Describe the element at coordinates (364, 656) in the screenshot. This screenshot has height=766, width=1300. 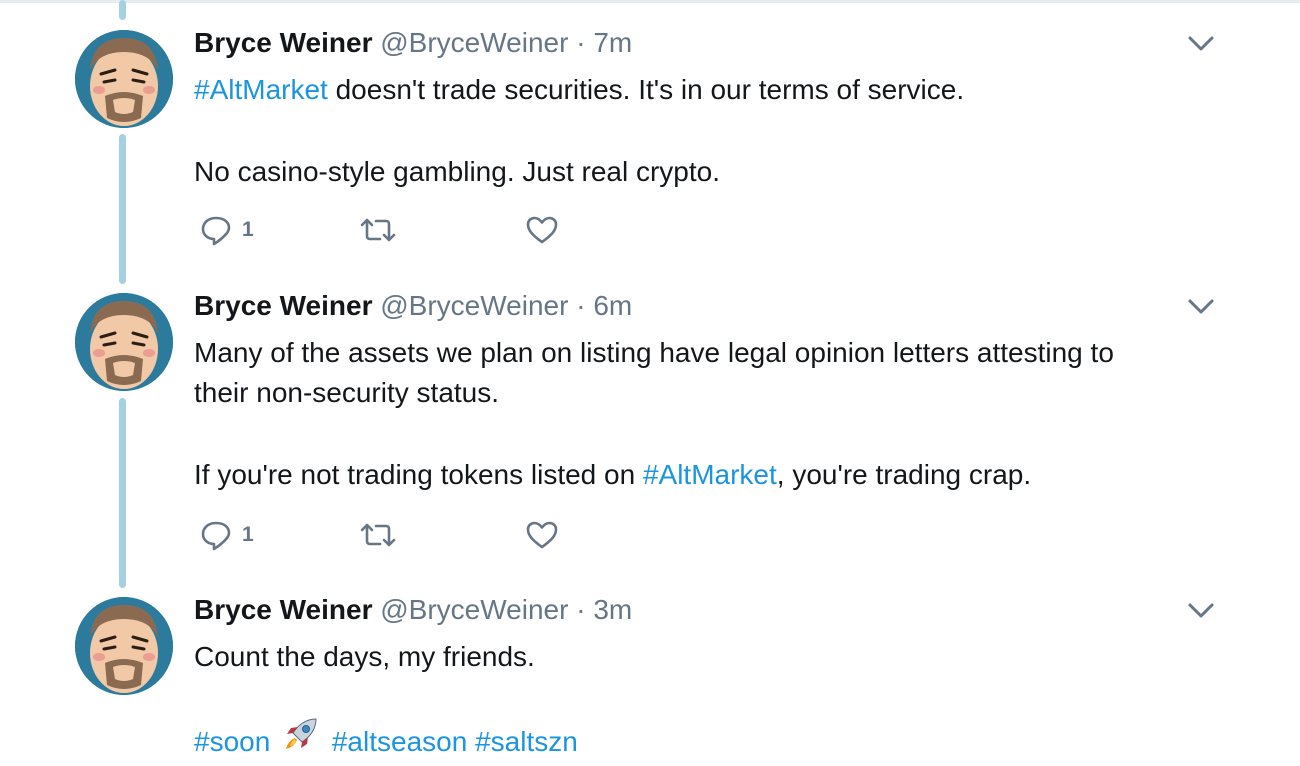
I see `tweet-text-line: Count the days, my friends.` at that location.